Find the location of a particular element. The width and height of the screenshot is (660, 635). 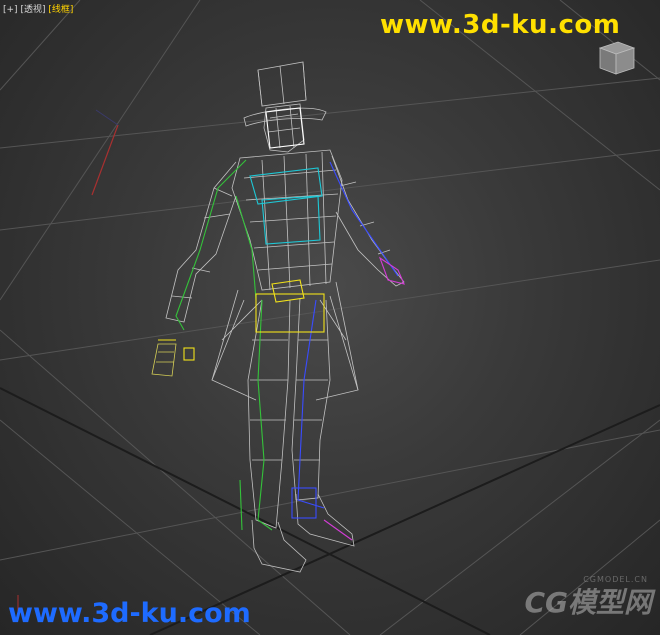

watermark-top: www.3d-ku.com is located at coordinates (500, 25).